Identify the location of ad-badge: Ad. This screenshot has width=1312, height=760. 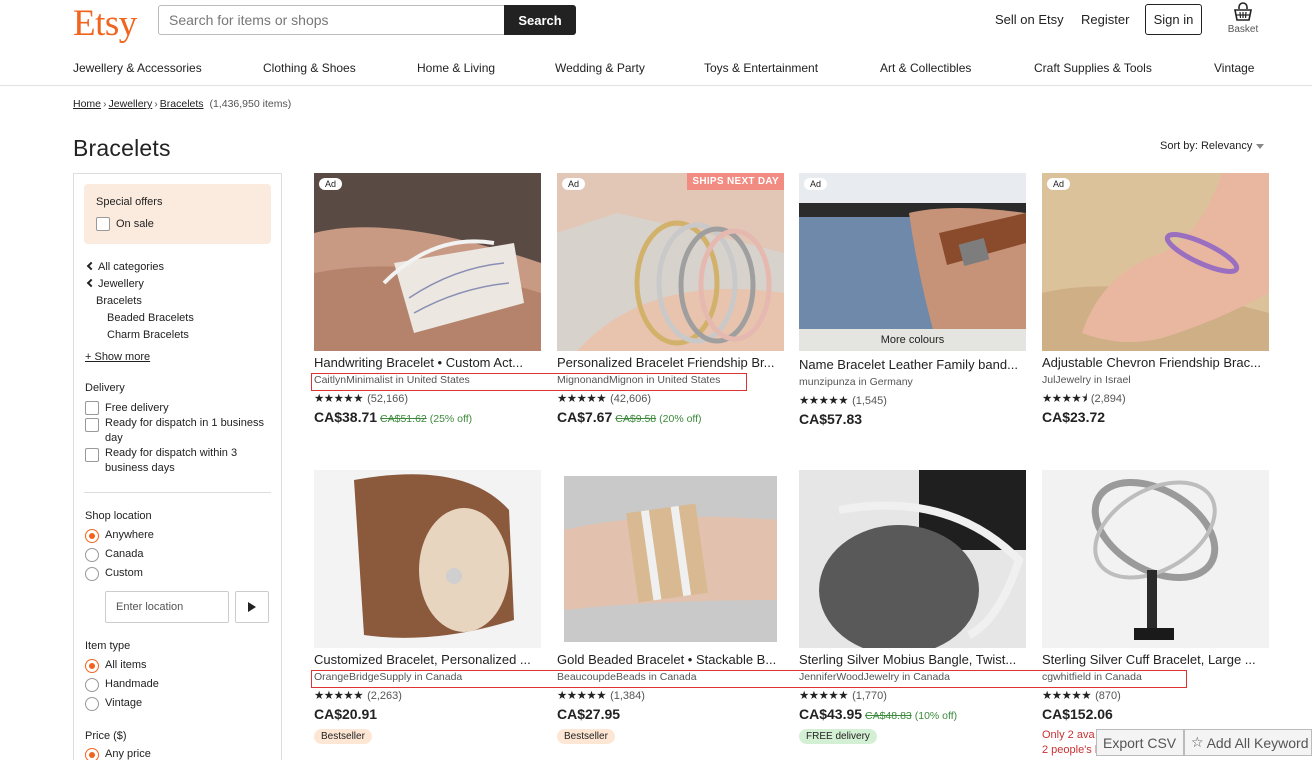
(816, 184).